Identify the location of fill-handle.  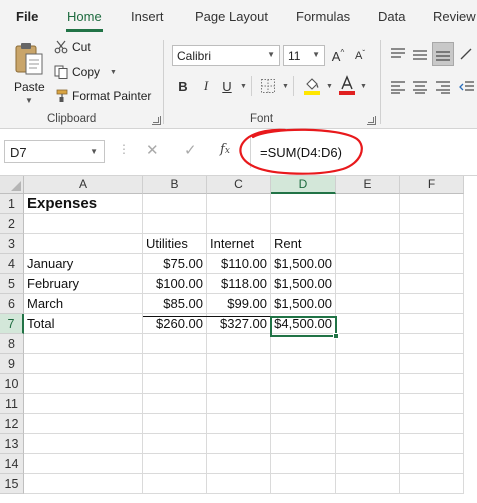
(336, 336).